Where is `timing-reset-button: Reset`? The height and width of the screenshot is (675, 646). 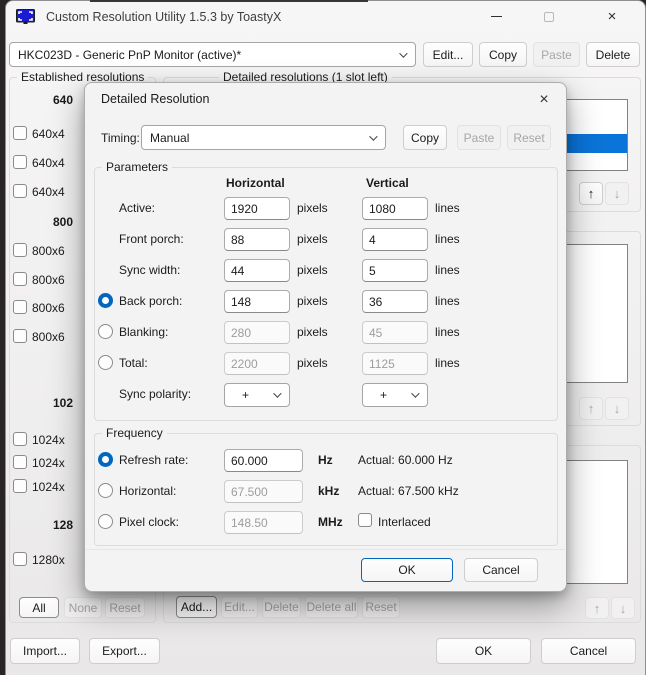
timing-reset-button: Reset is located at coordinates (529, 137).